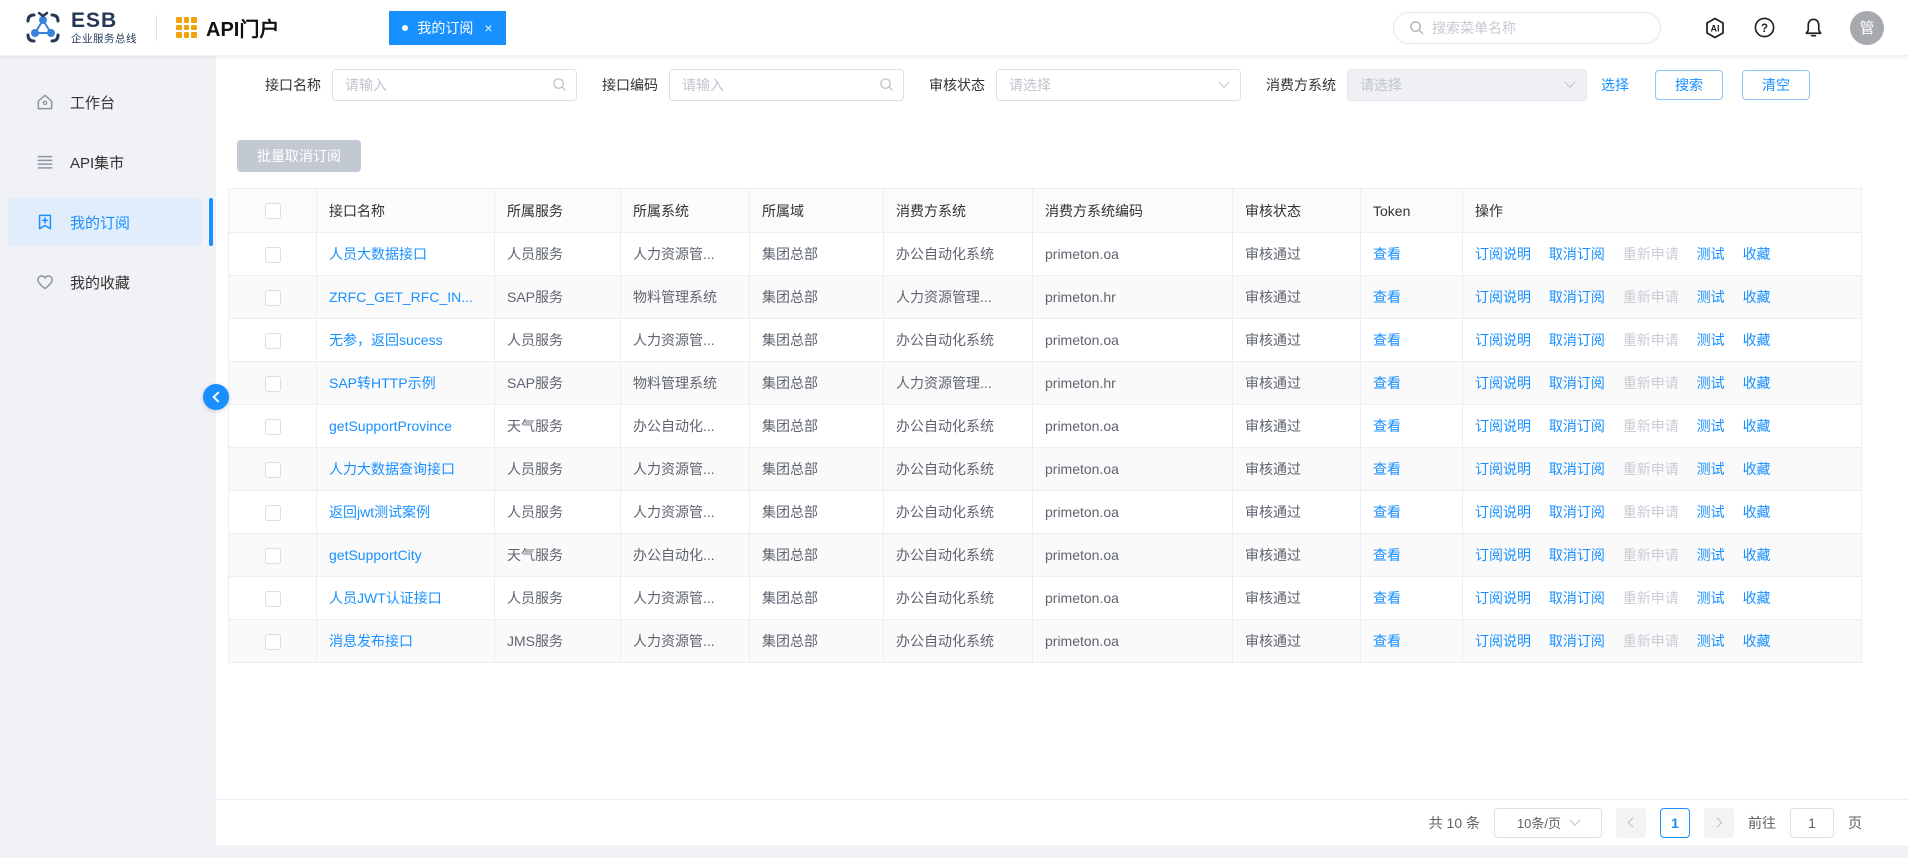 This screenshot has height=858, width=1908. I want to click on select-all-checkbox, so click(272, 211).